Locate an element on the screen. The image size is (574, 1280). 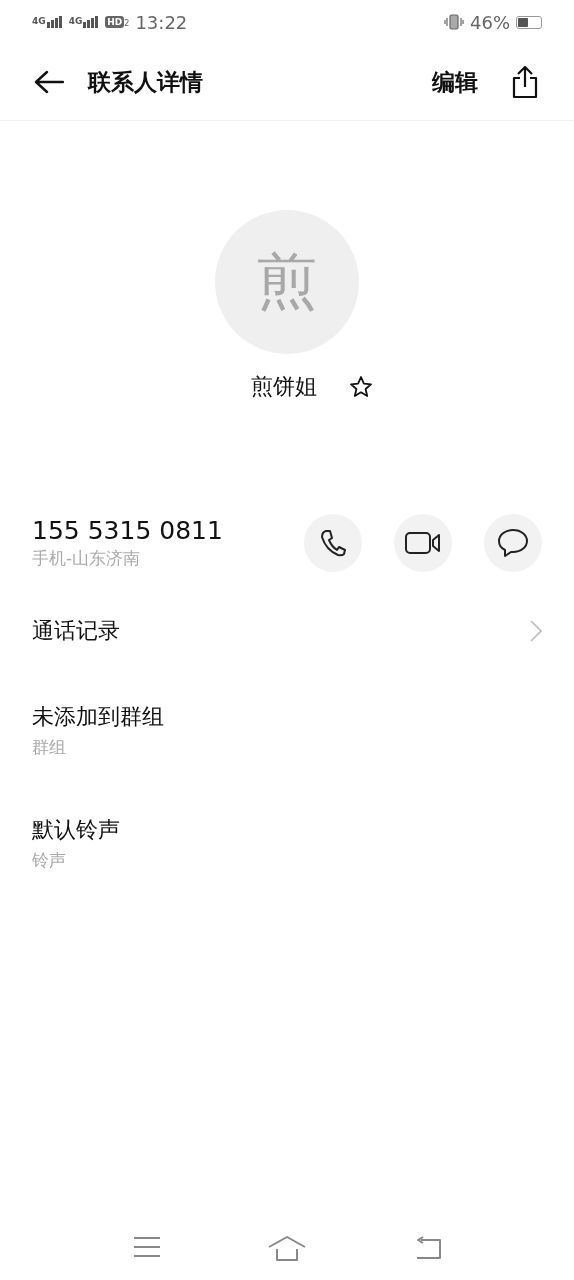
battery-icon is located at coordinates (529, 22).